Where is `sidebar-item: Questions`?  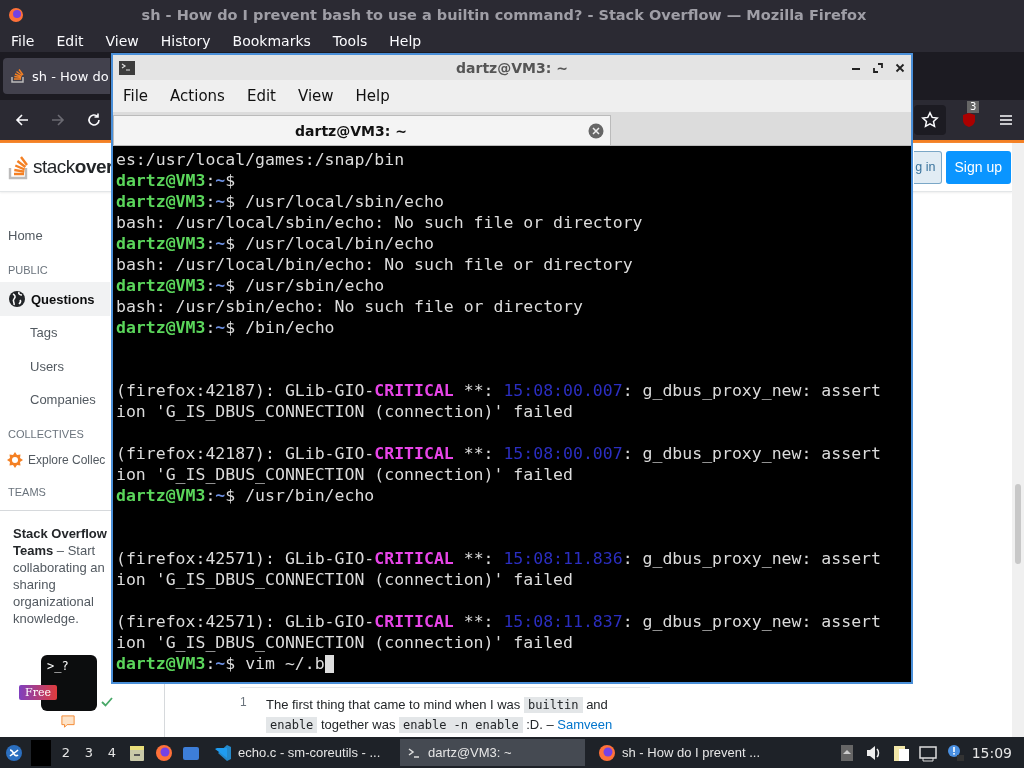 sidebar-item: Questions is located at coordinates (55, 299).